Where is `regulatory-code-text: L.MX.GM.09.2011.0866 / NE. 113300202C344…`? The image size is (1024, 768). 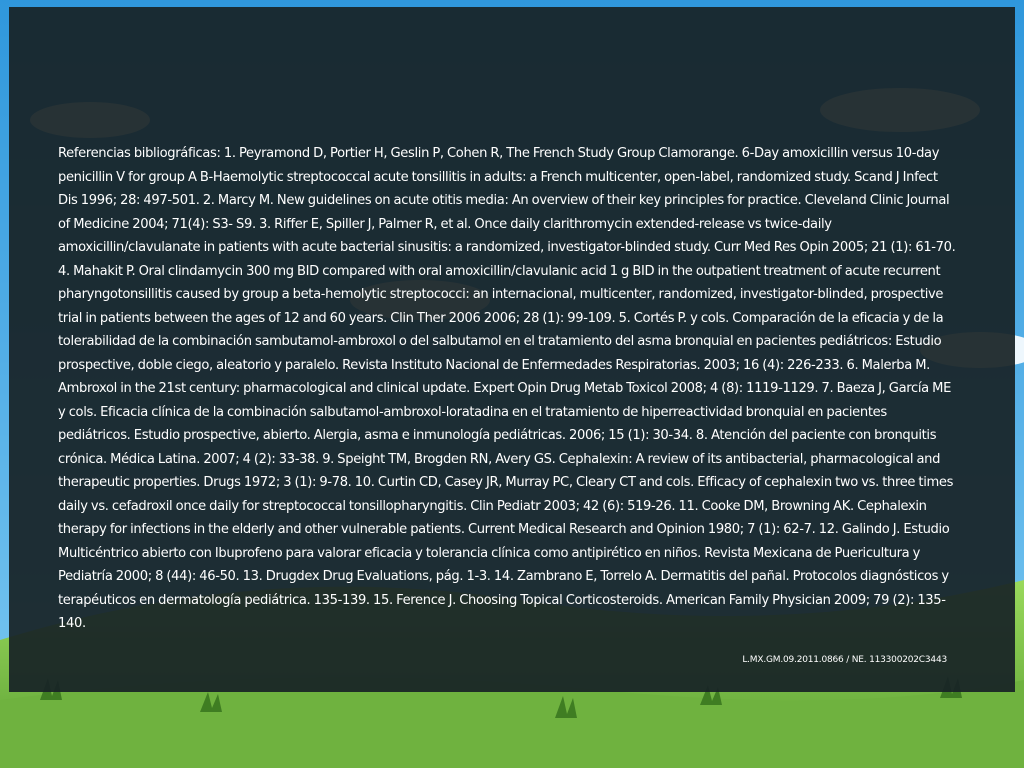 regulatory-code-text: L.MX.GM.09.2011.0866 / NE. 113300202C344… is located at coordinates (844, 660).